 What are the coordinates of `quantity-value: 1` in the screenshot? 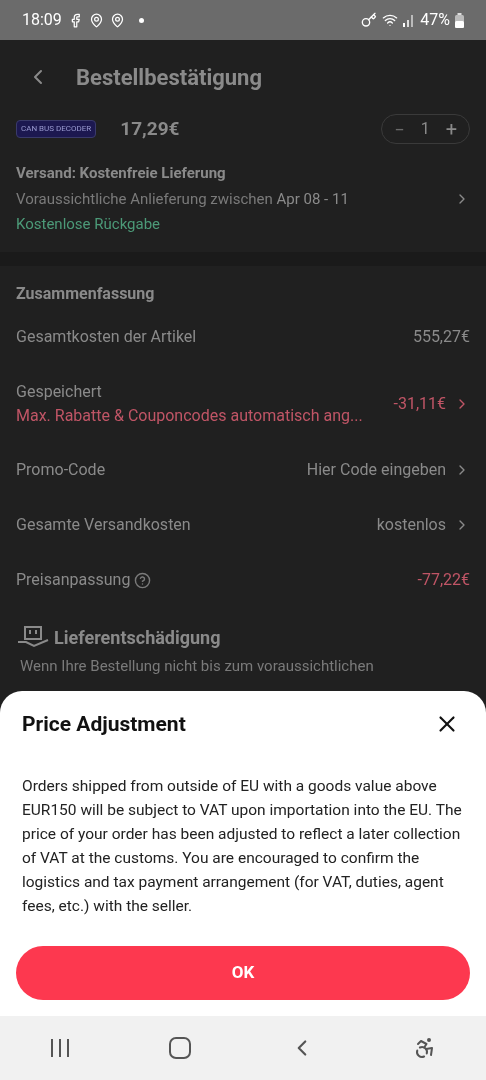 It's located at (425, 129).